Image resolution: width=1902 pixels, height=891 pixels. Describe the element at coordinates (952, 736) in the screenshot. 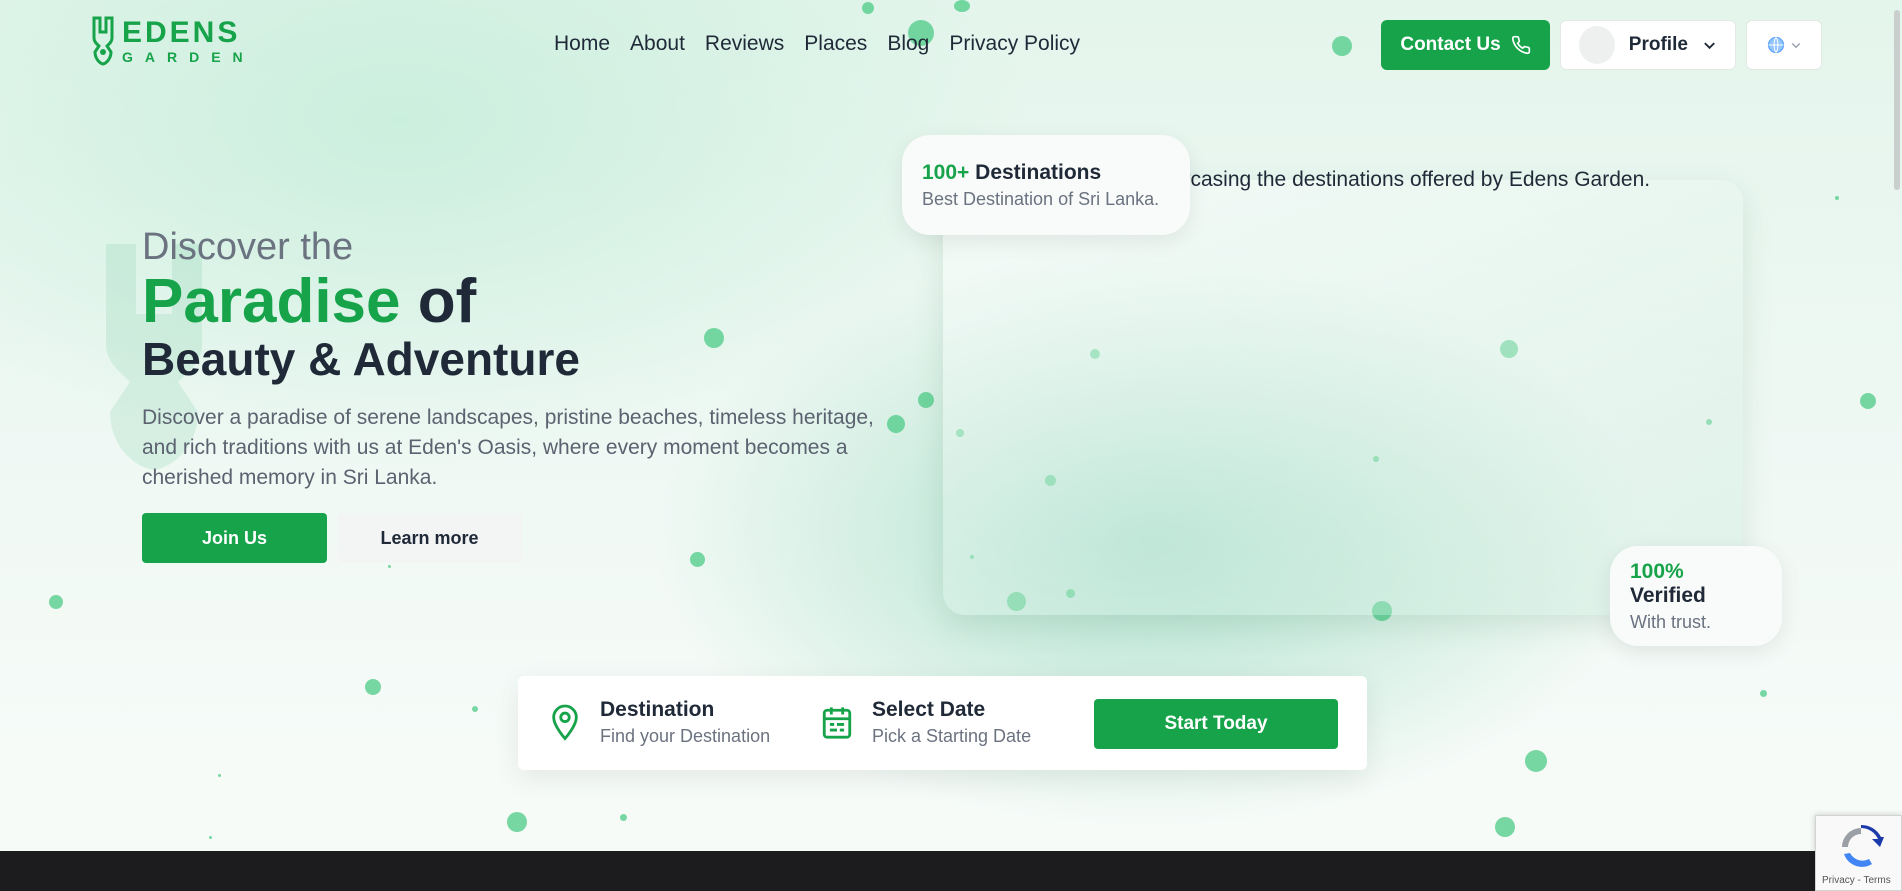

I see `date-sub: Pick a Starting Date` at that location.